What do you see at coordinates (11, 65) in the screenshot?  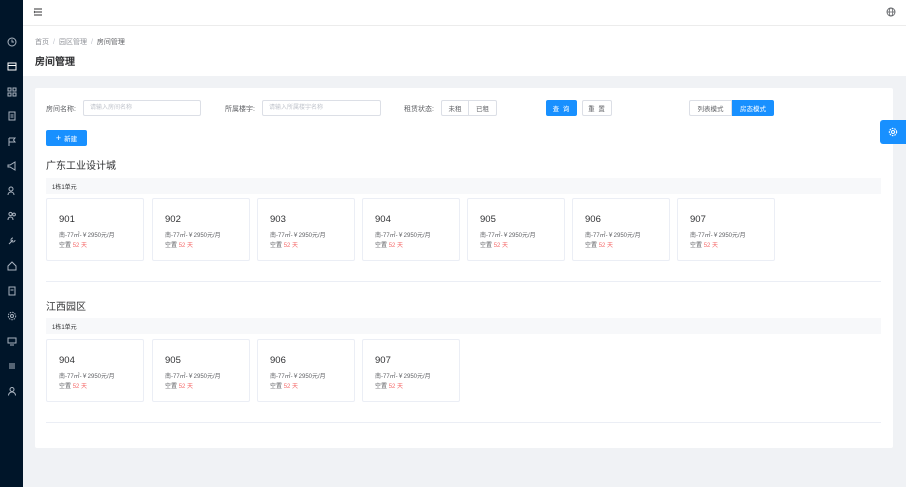 I see `calendar-icon` at bounding box center [11, 65].